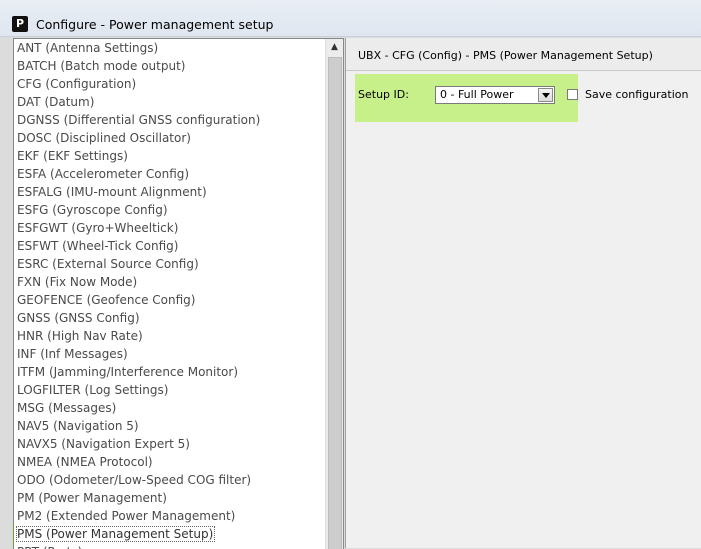  What do you see at coordinates (168, 426) in the screenshot?
I see `list-item: NAV5 (Navigation 5)` at bounding box center [168, 426].